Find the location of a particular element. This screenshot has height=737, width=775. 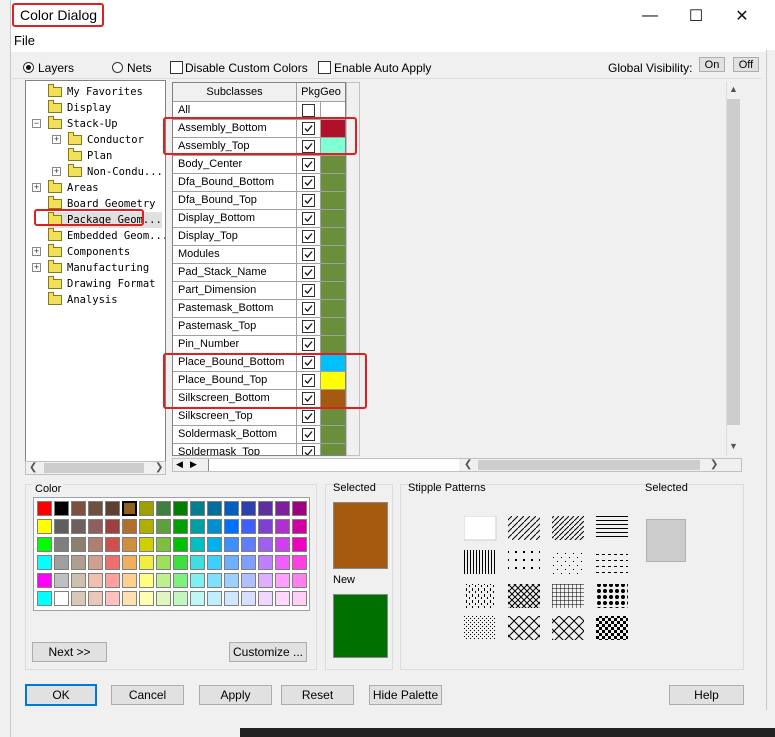

stipple-diamond-lattice is located at coordinates (568, 628).